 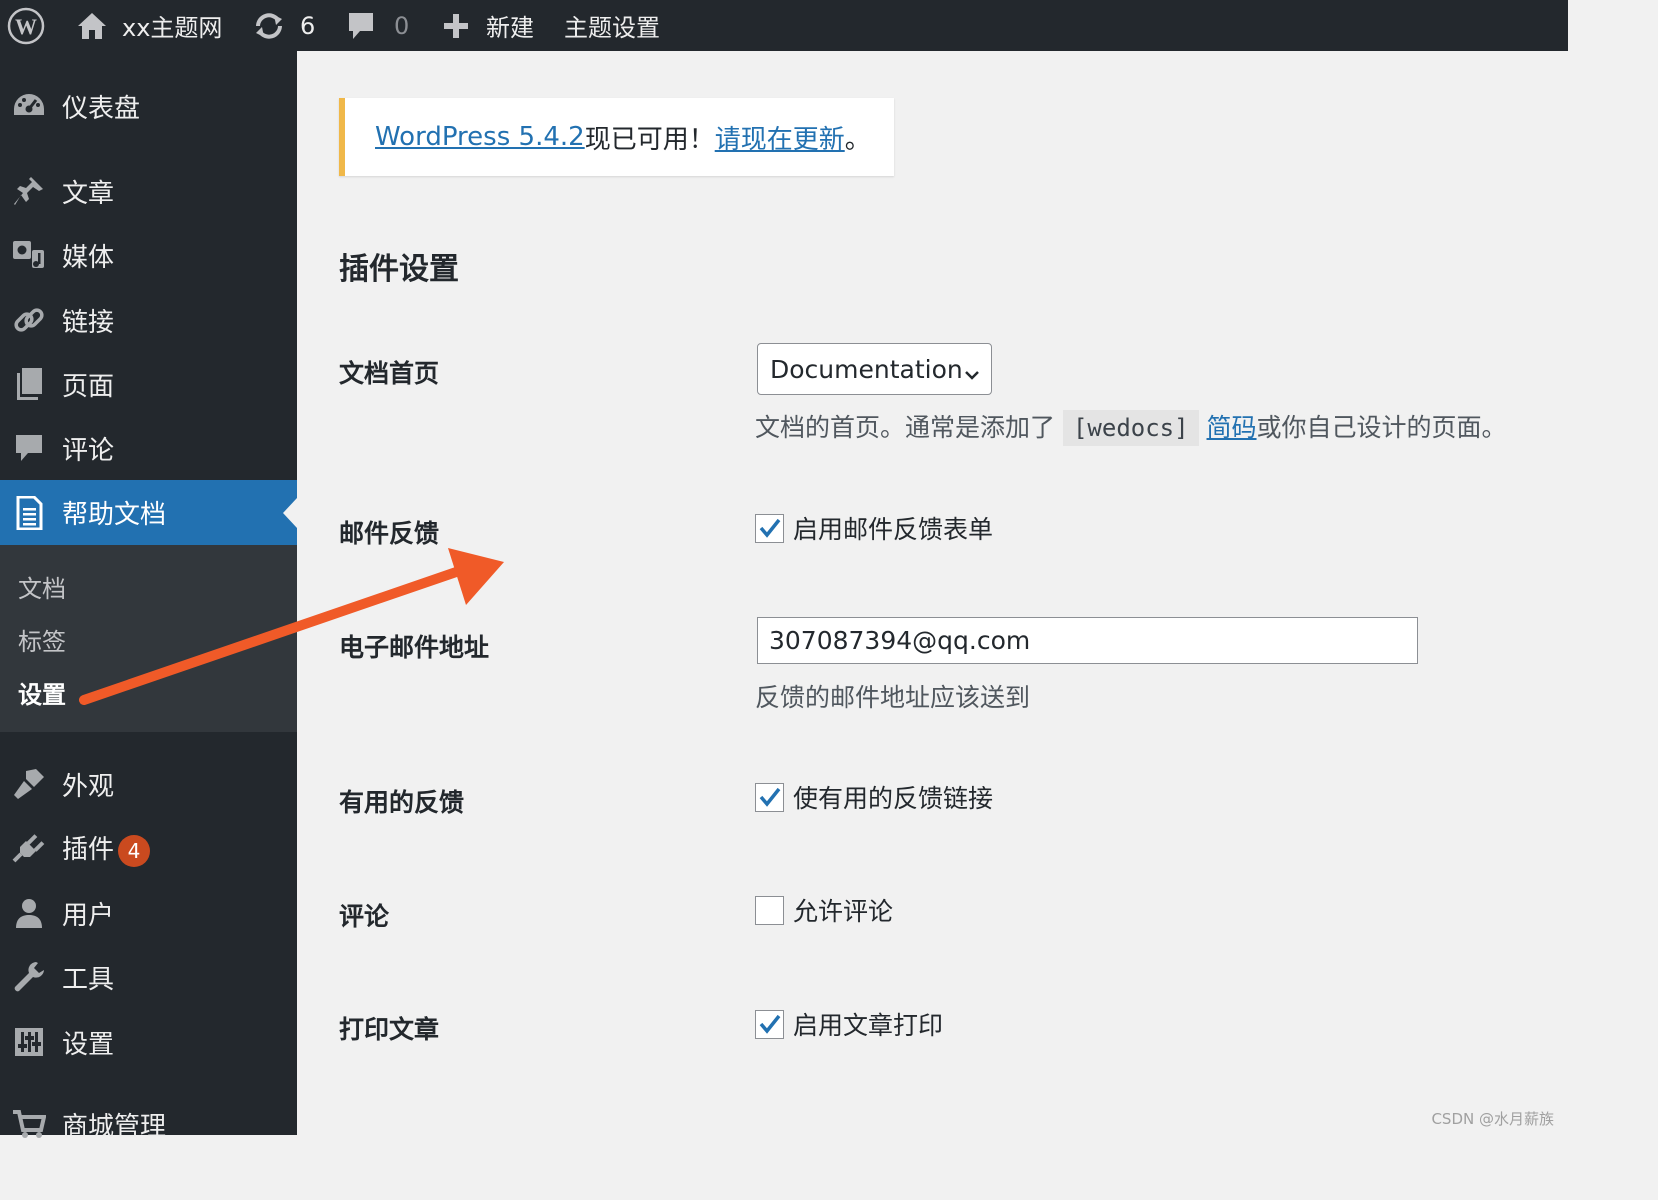 I want to click on sidebar-item-label: 页面, so click(x=88, y=386).